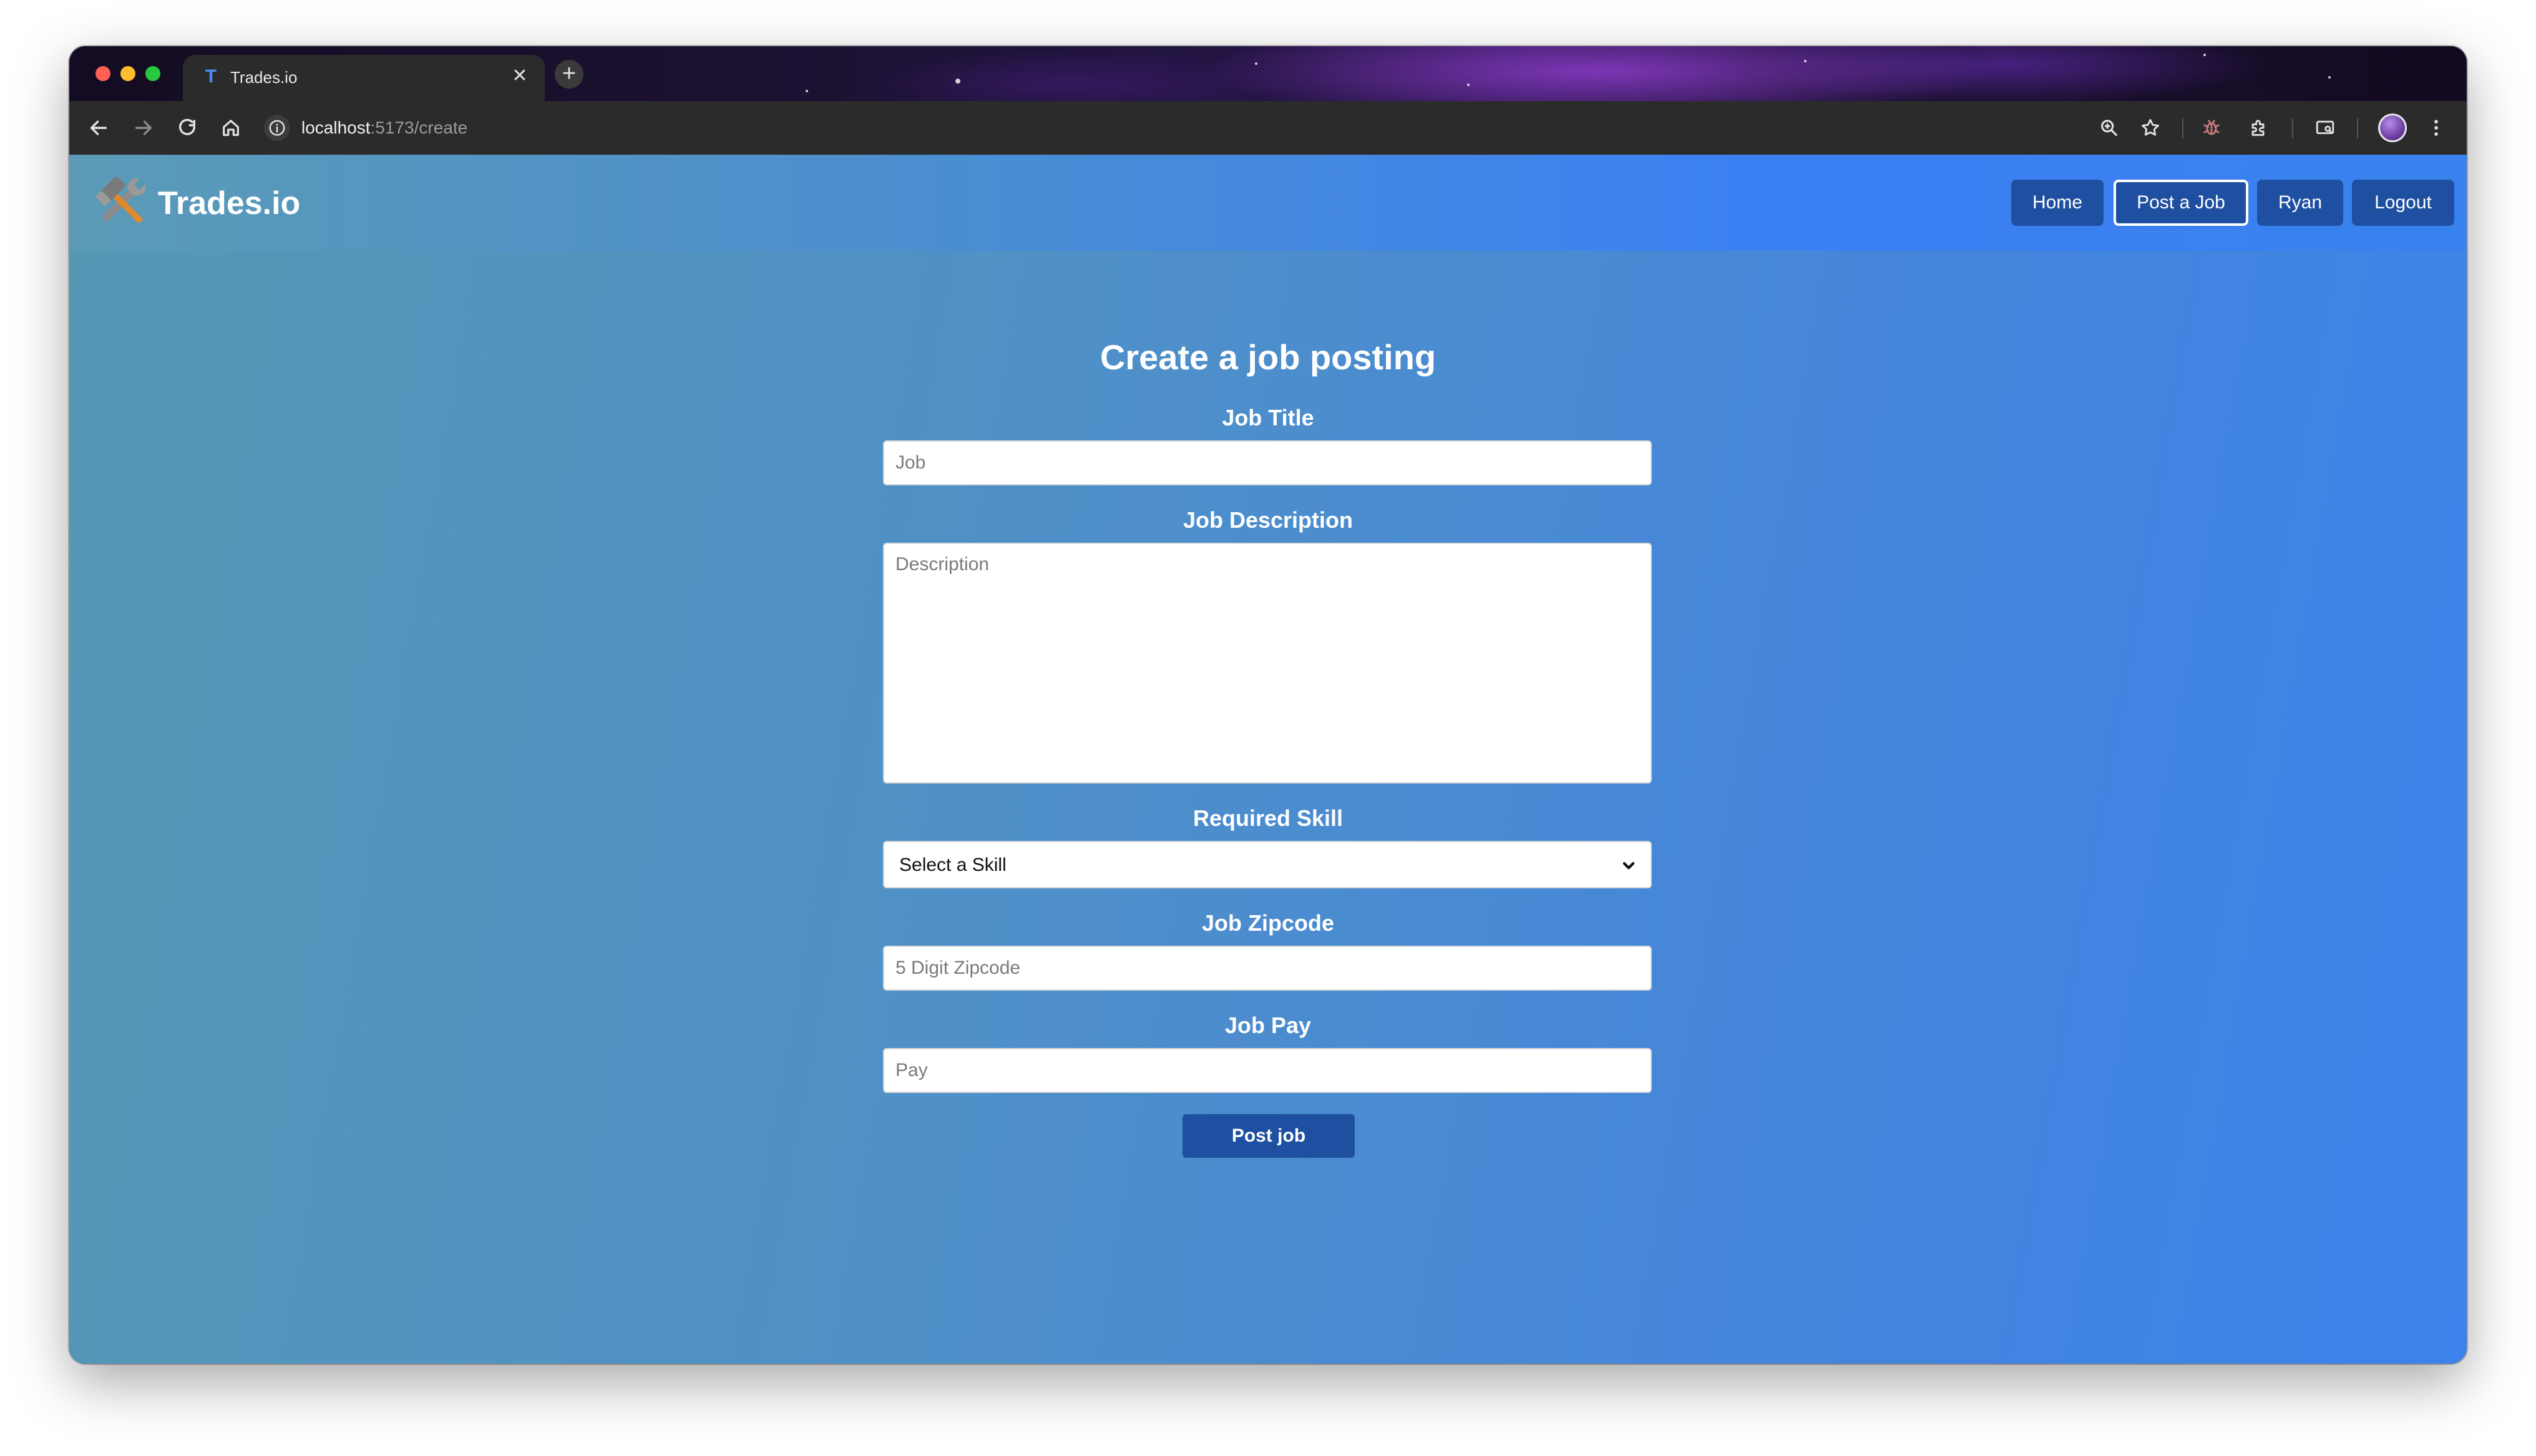  What do you see at coordinates (2109, 128) in the screenshot?
I see `zoom-icon` at bounding box center [2109, 128].